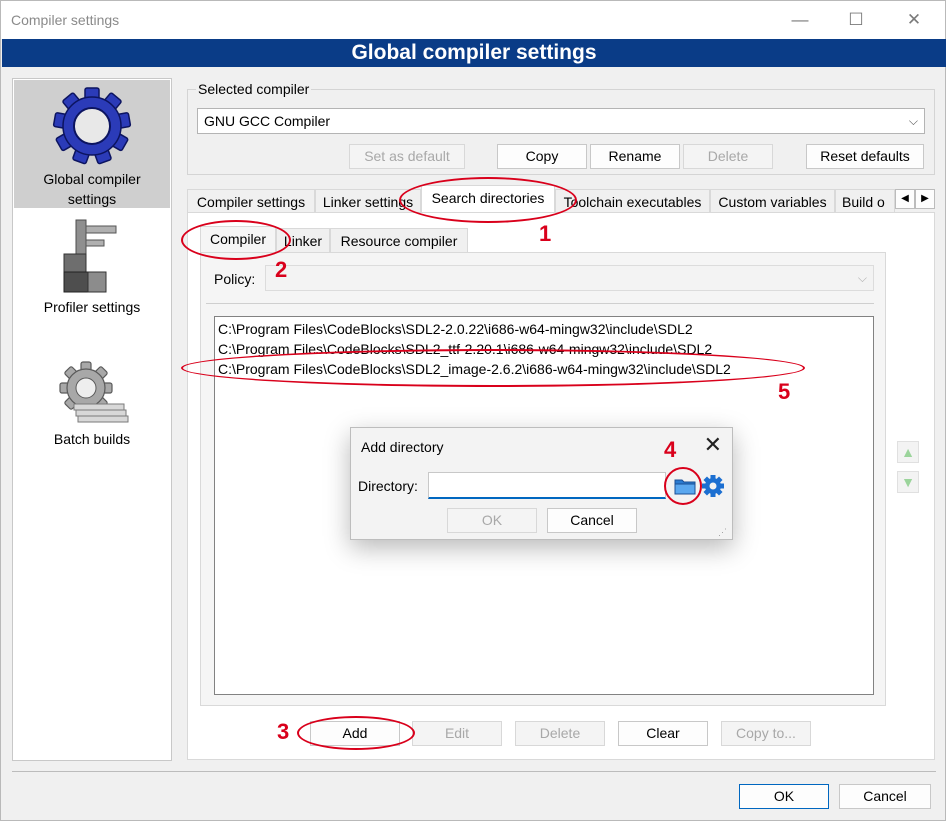 Image resolution: width=946 pixels, height=821 pixels. Describe the element at coordinates (65, 20) in the screenshot. I see `window-title: Compiler settings` at that location.